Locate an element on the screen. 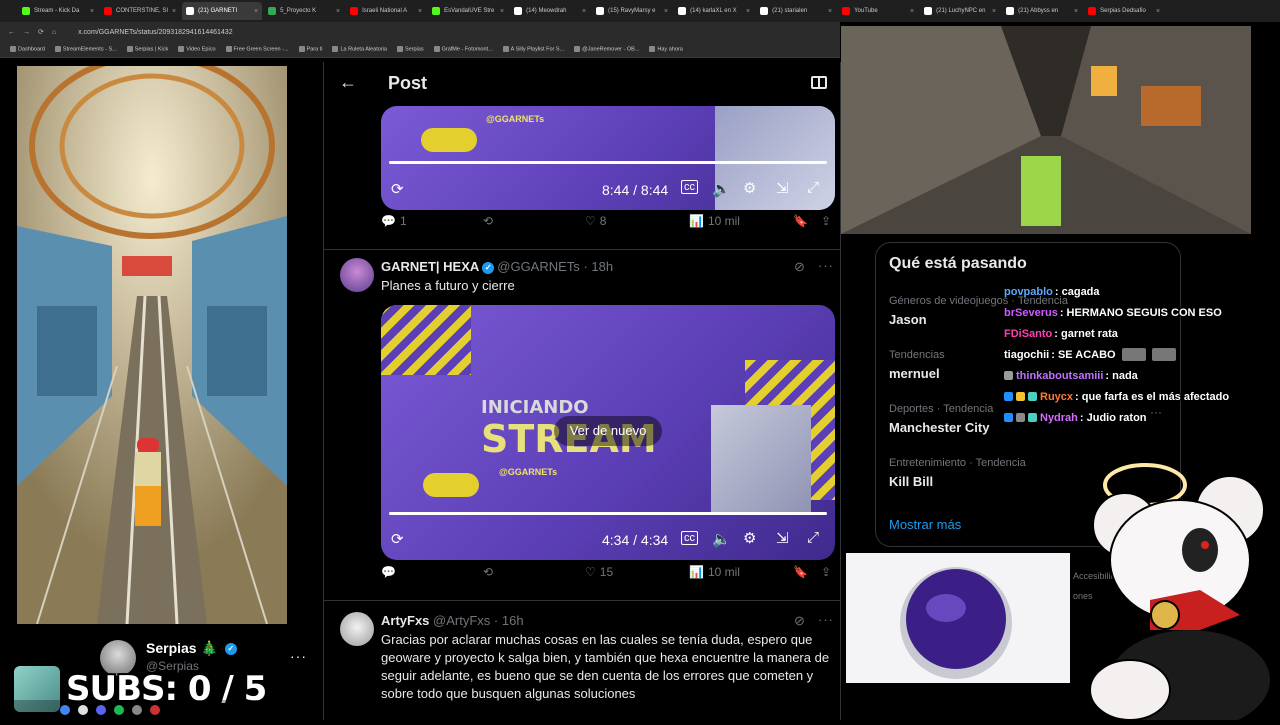 The width and height of the screenshot is (1280, 725). bookmark-item: Serpias is located at coordinates (410, 49).